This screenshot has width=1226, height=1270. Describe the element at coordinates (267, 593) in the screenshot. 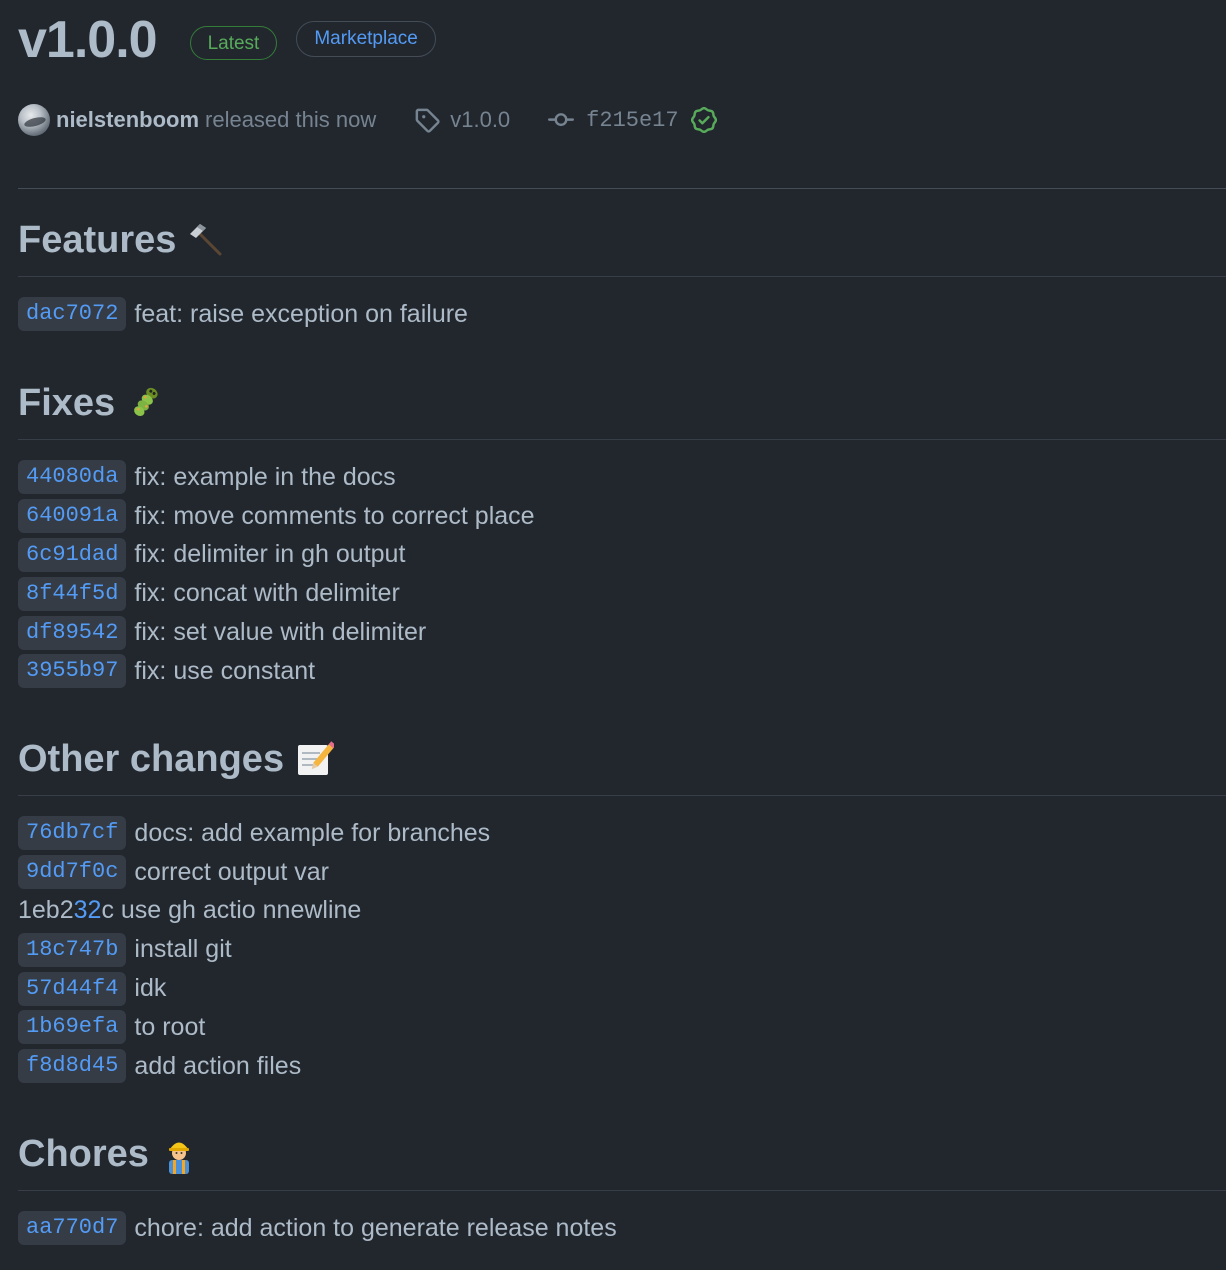

I see `commit-message: fix: concat with delimiter` at that location.